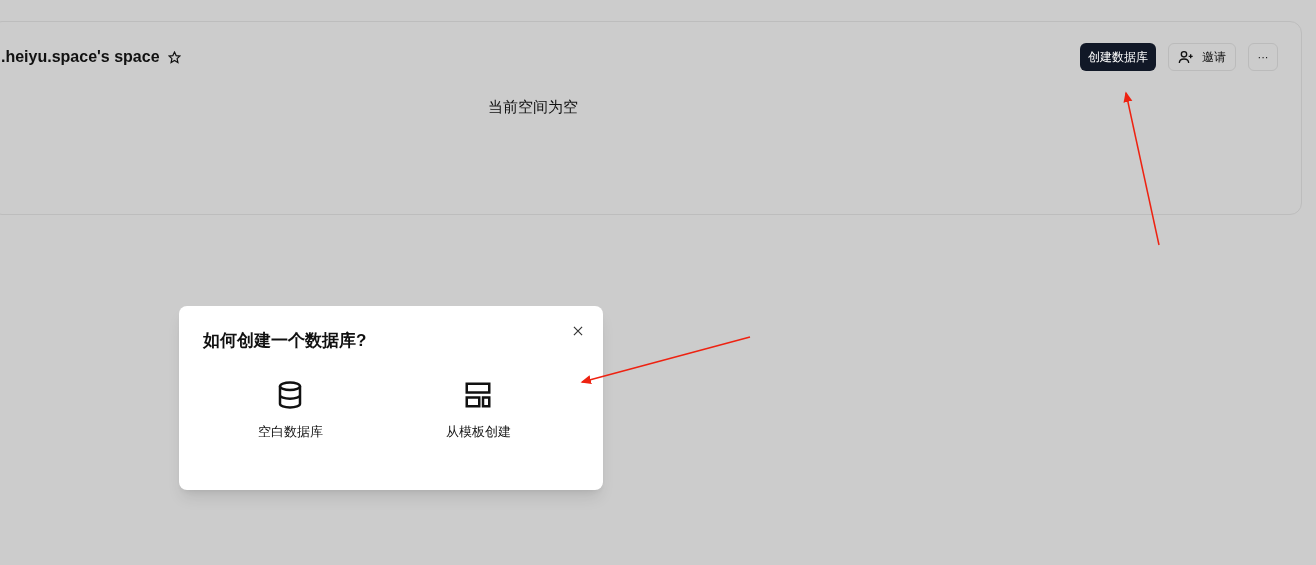 Image resolution: width=1316 pixels, height=565 pixels. I want to click on option-button: 从模板创建, so click(478, 410).